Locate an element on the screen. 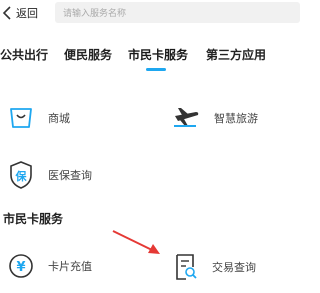 This screenshot has width=320, height=293. annotation-arrow-icon is located at coordinates (136, 242).